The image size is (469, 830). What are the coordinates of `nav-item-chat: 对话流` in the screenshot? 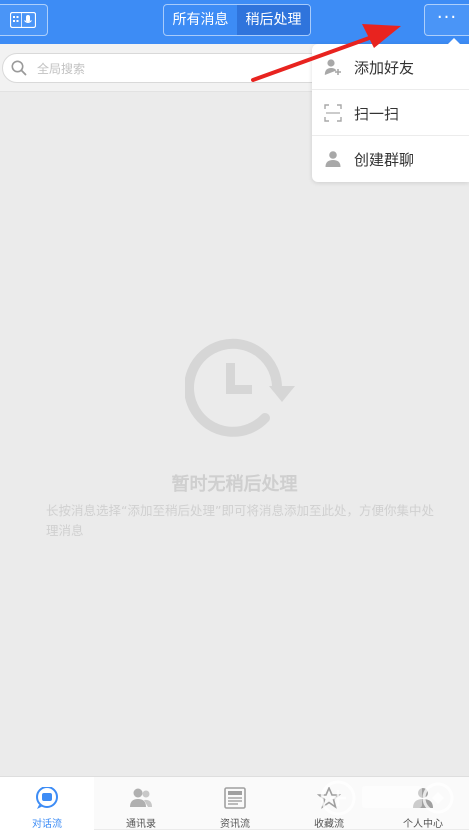 It's located at (47, 803).